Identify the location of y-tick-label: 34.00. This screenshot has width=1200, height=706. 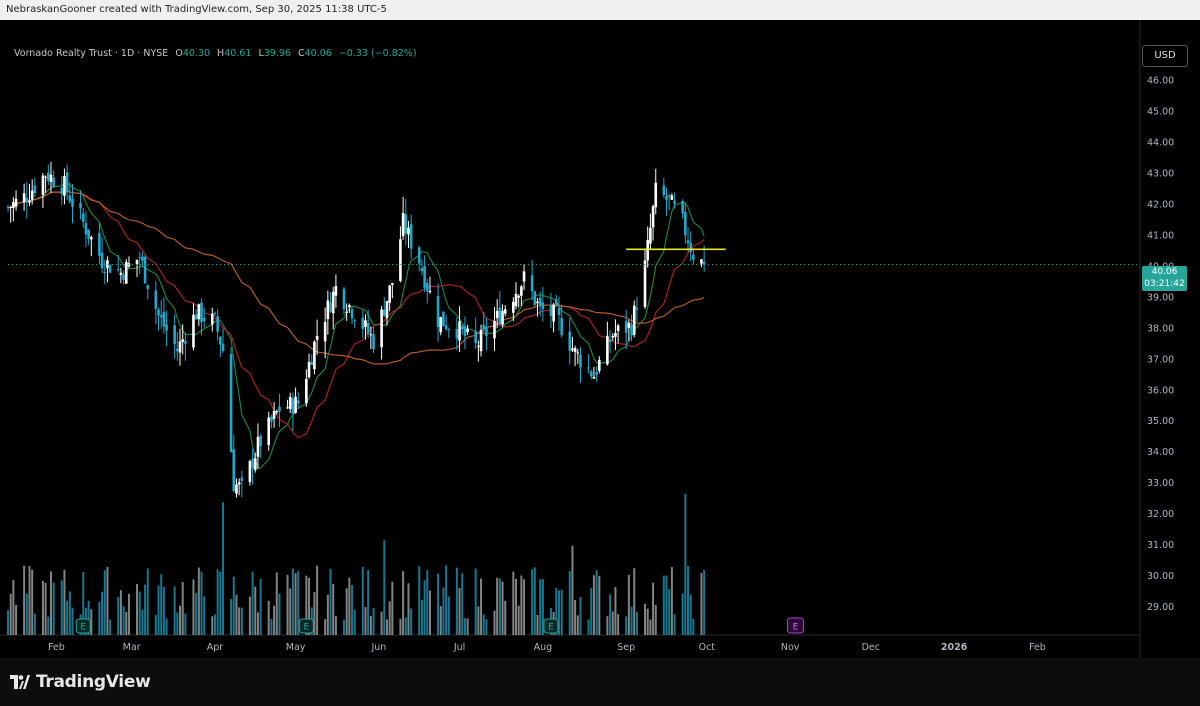
(1160, 452).